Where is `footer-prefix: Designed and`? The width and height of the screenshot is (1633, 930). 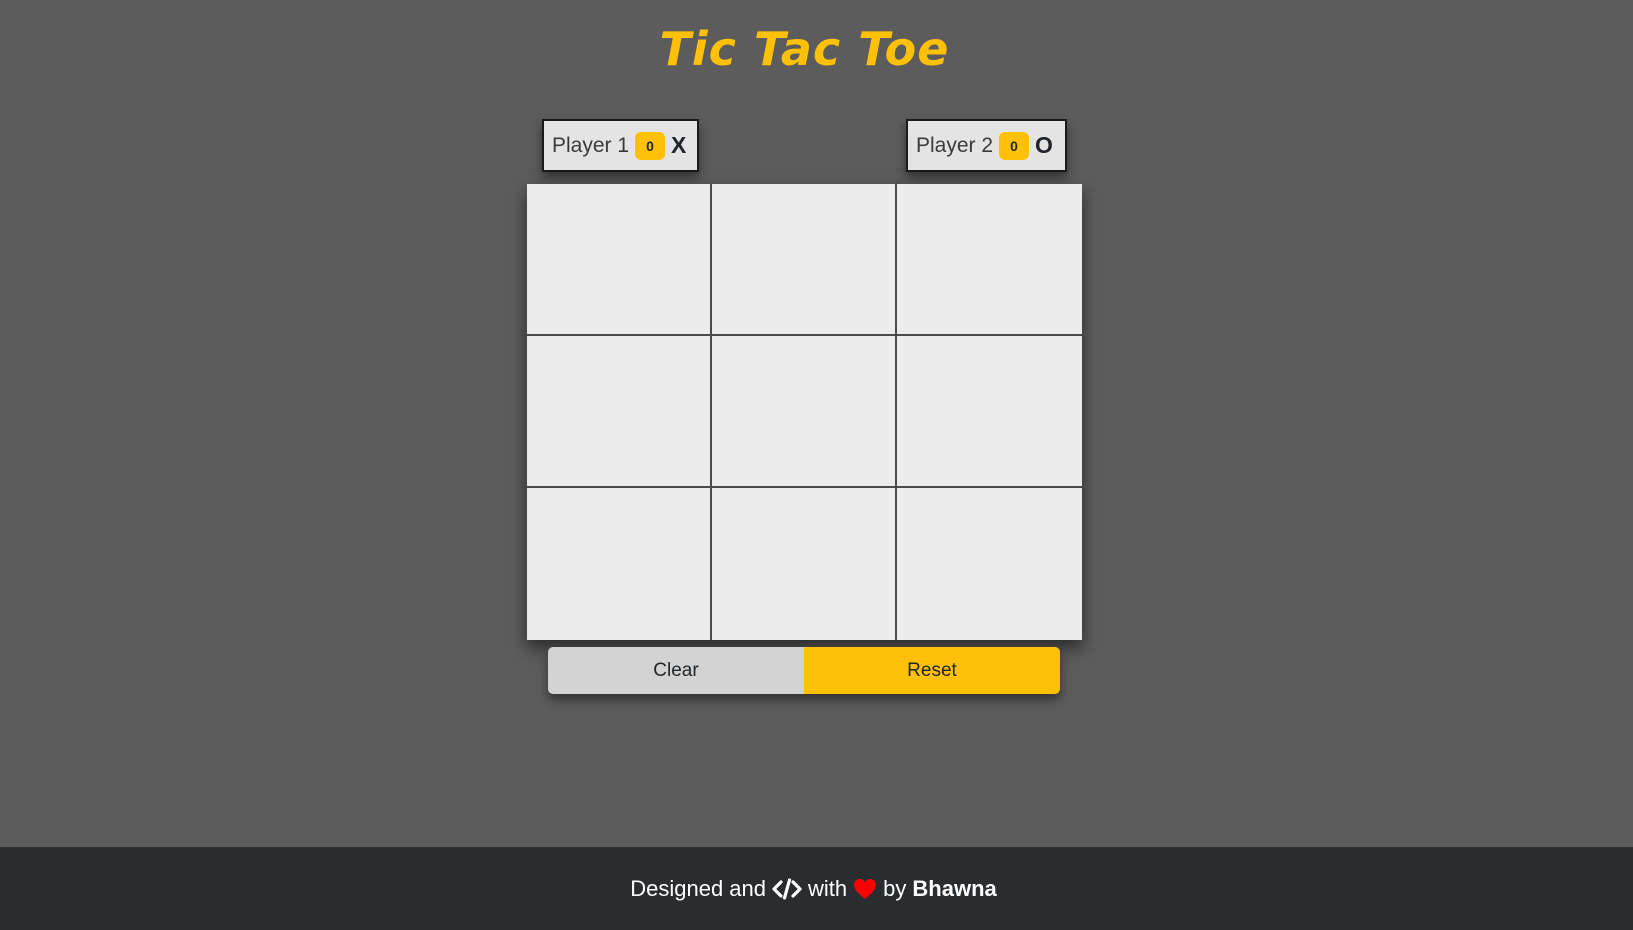
footer-prefix: Designed and is located at coordinates (698, 888).